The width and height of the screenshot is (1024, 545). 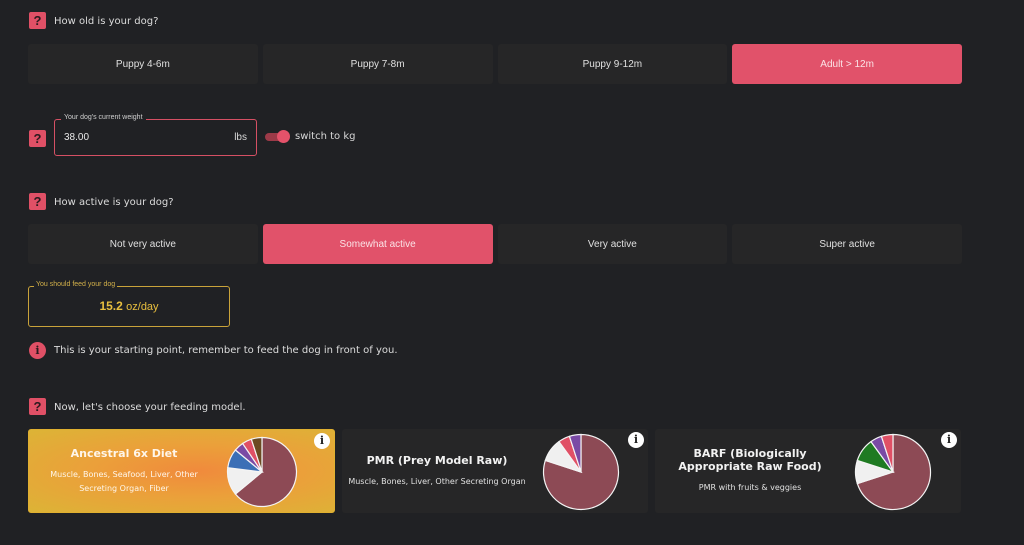 I want to click on model-question: Now, let's choose your feeding model., so click(x=150, y=407).